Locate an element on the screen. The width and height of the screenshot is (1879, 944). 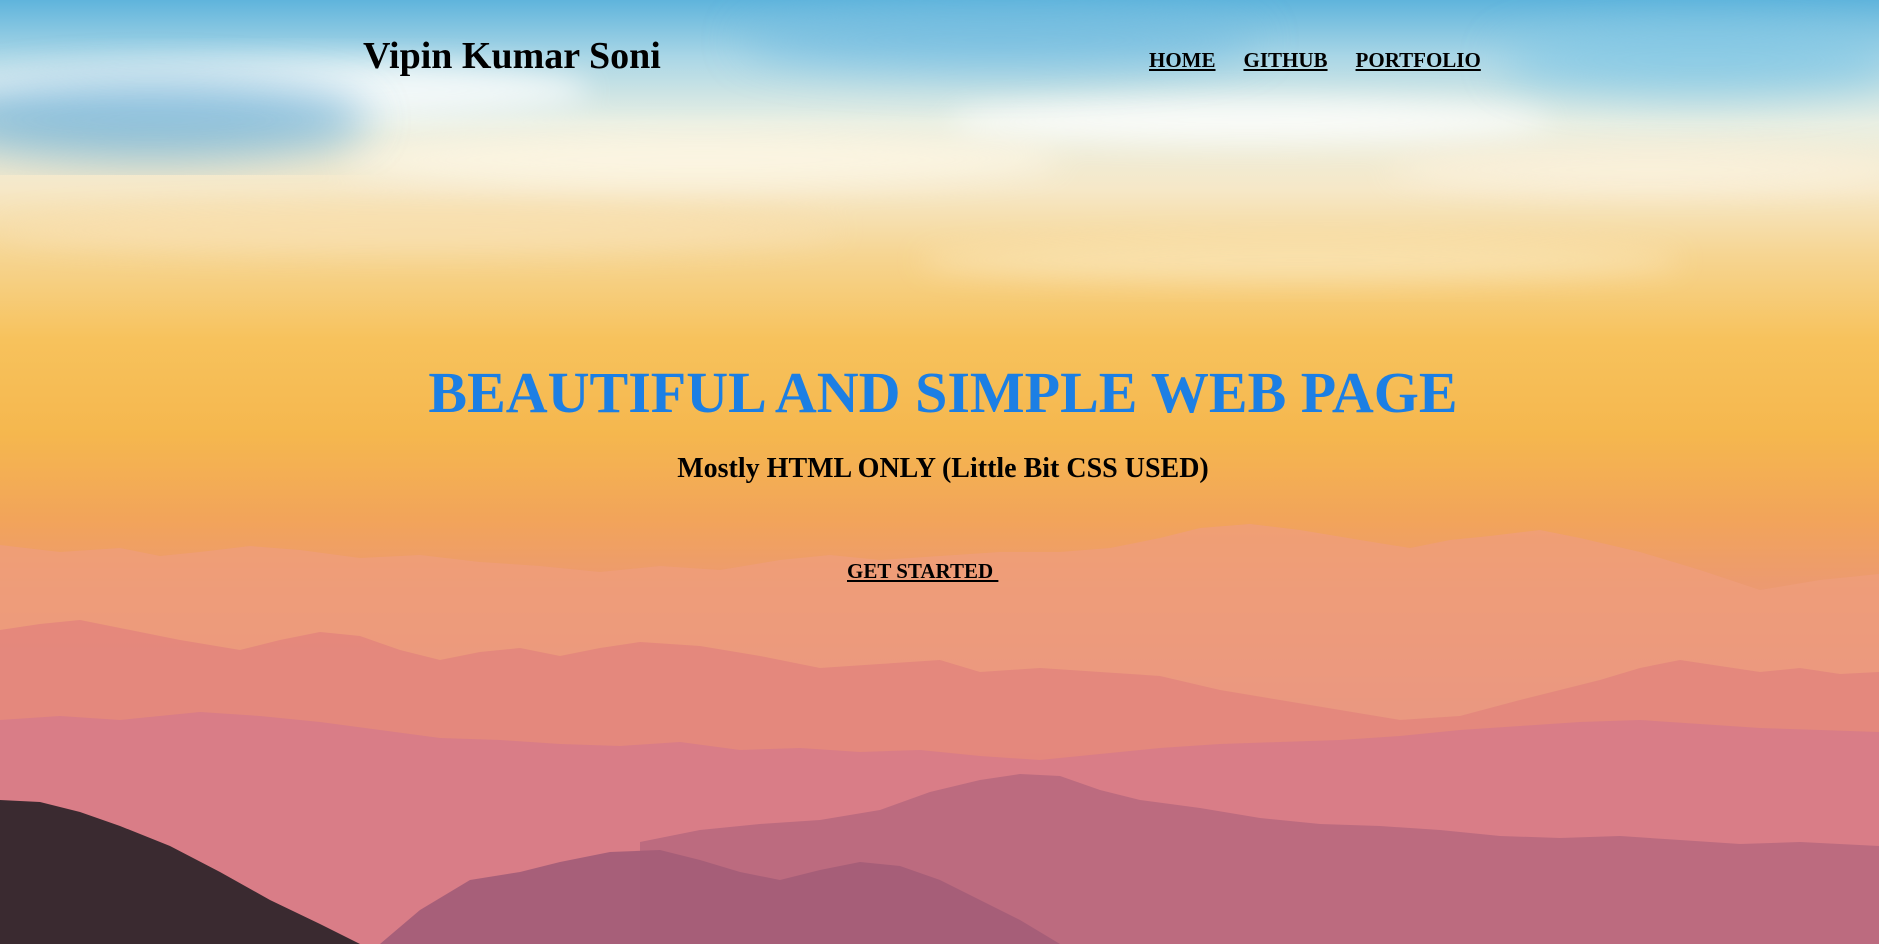
hero-subtitle: Mostly HTML ONLY (Little Bit CSS USED) is located at coordinates (943, 468).